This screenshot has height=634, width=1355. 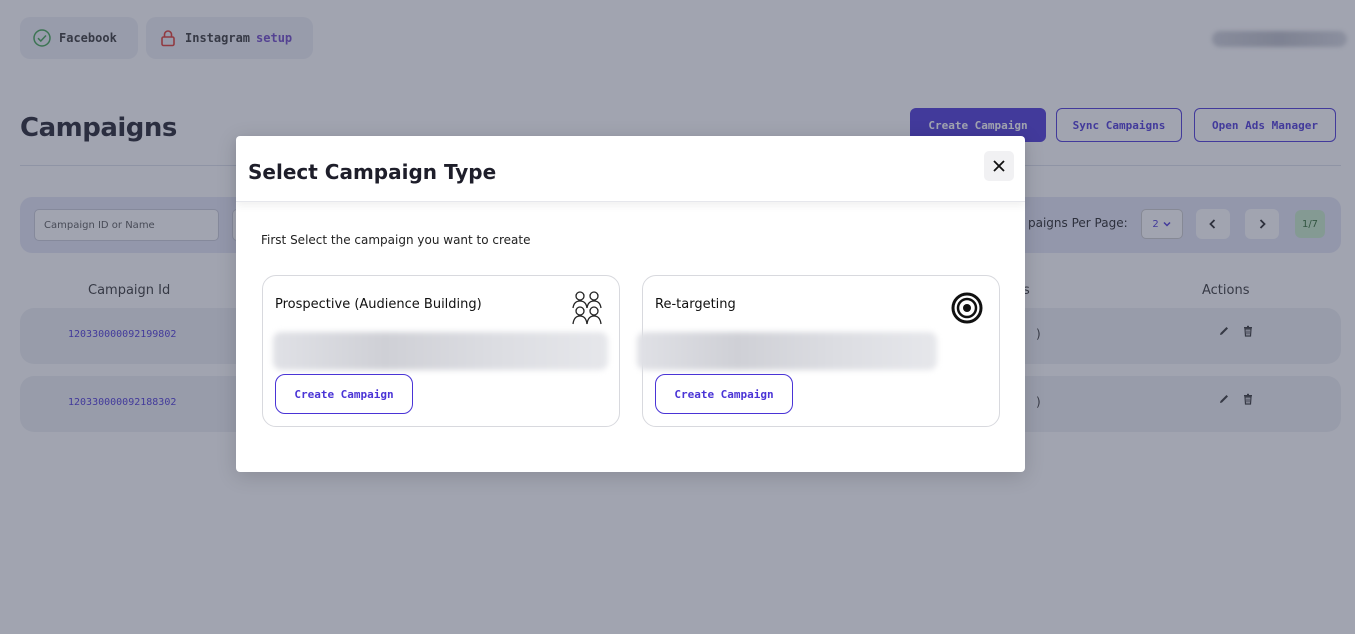 I want to click on create-prospective-campaign-button: Create Campaign, so click(x=344, y=394).